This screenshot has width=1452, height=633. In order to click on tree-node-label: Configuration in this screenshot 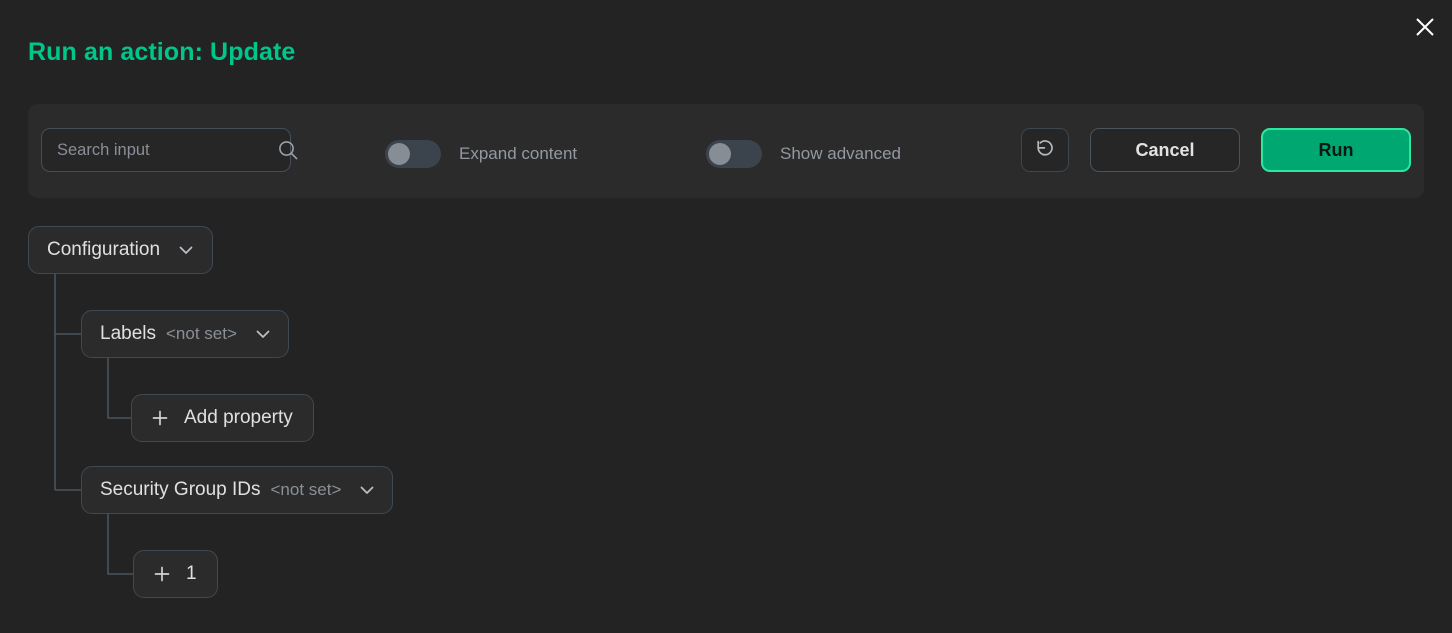, I will do `click(104, 249)`.